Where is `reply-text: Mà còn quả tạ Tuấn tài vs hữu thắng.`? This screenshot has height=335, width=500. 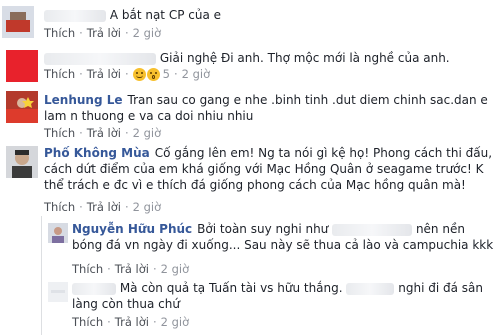
reply-text: Mà còn quả tạ Tuấn tài vs hữu thắng. is located at coordinates (231, 288).